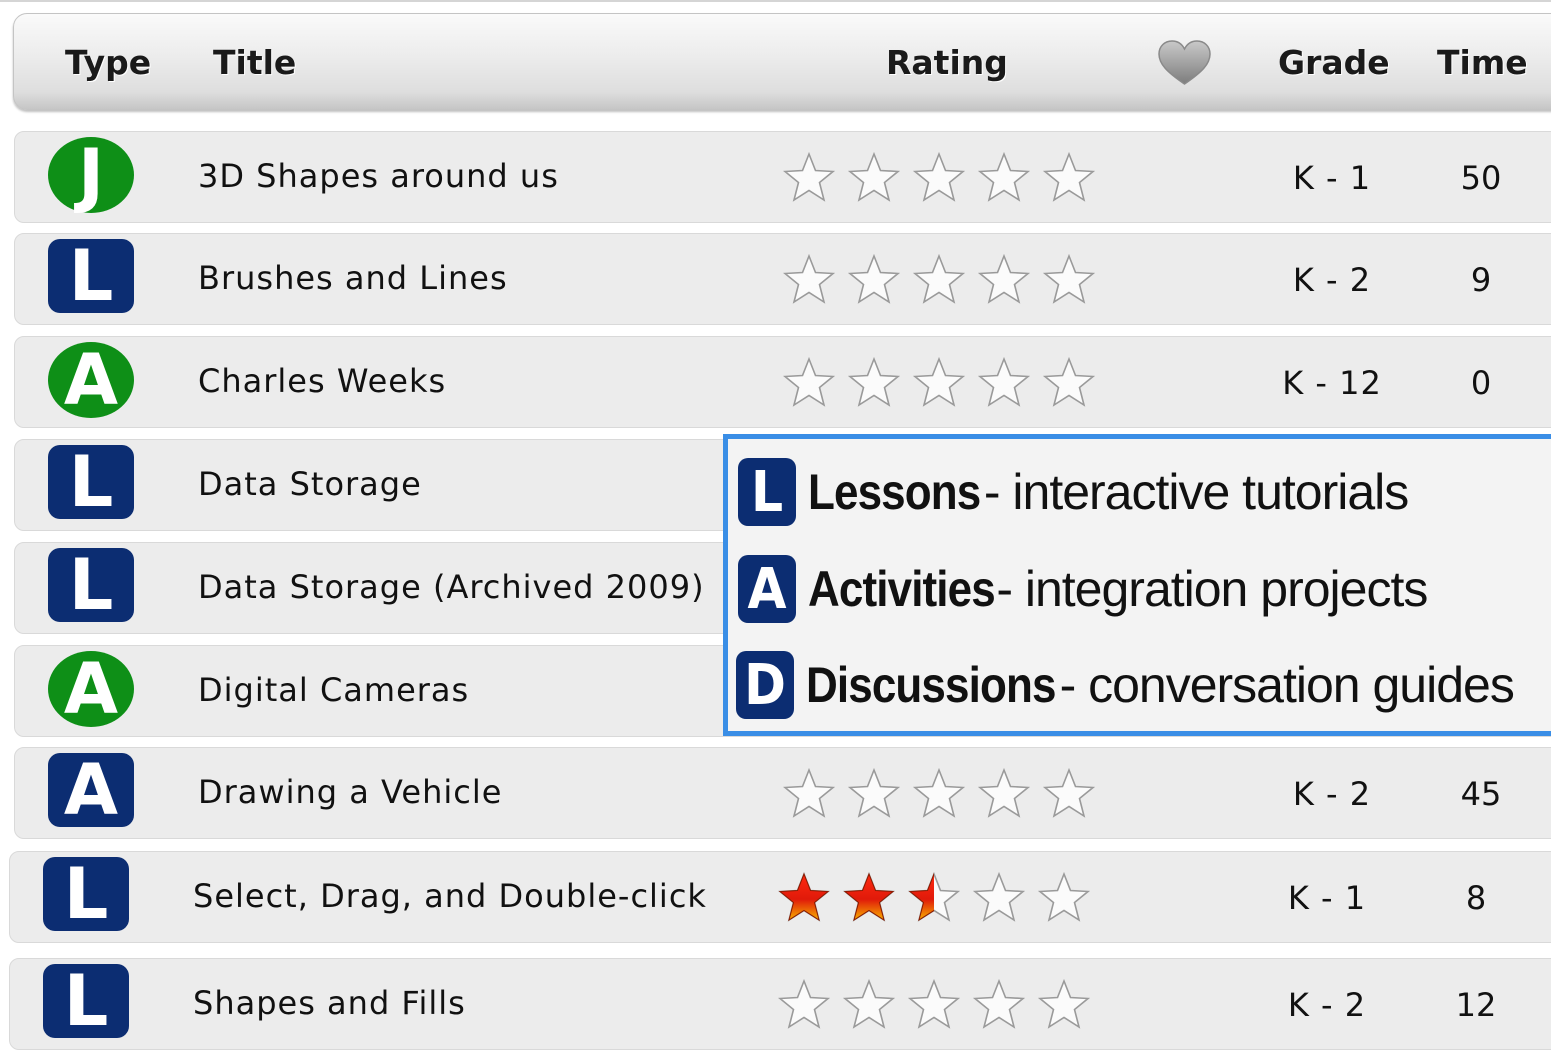 Image resolution: width=1551 pixels, height=1051 pixels. I want to click on top-divider, so click(775, 1).